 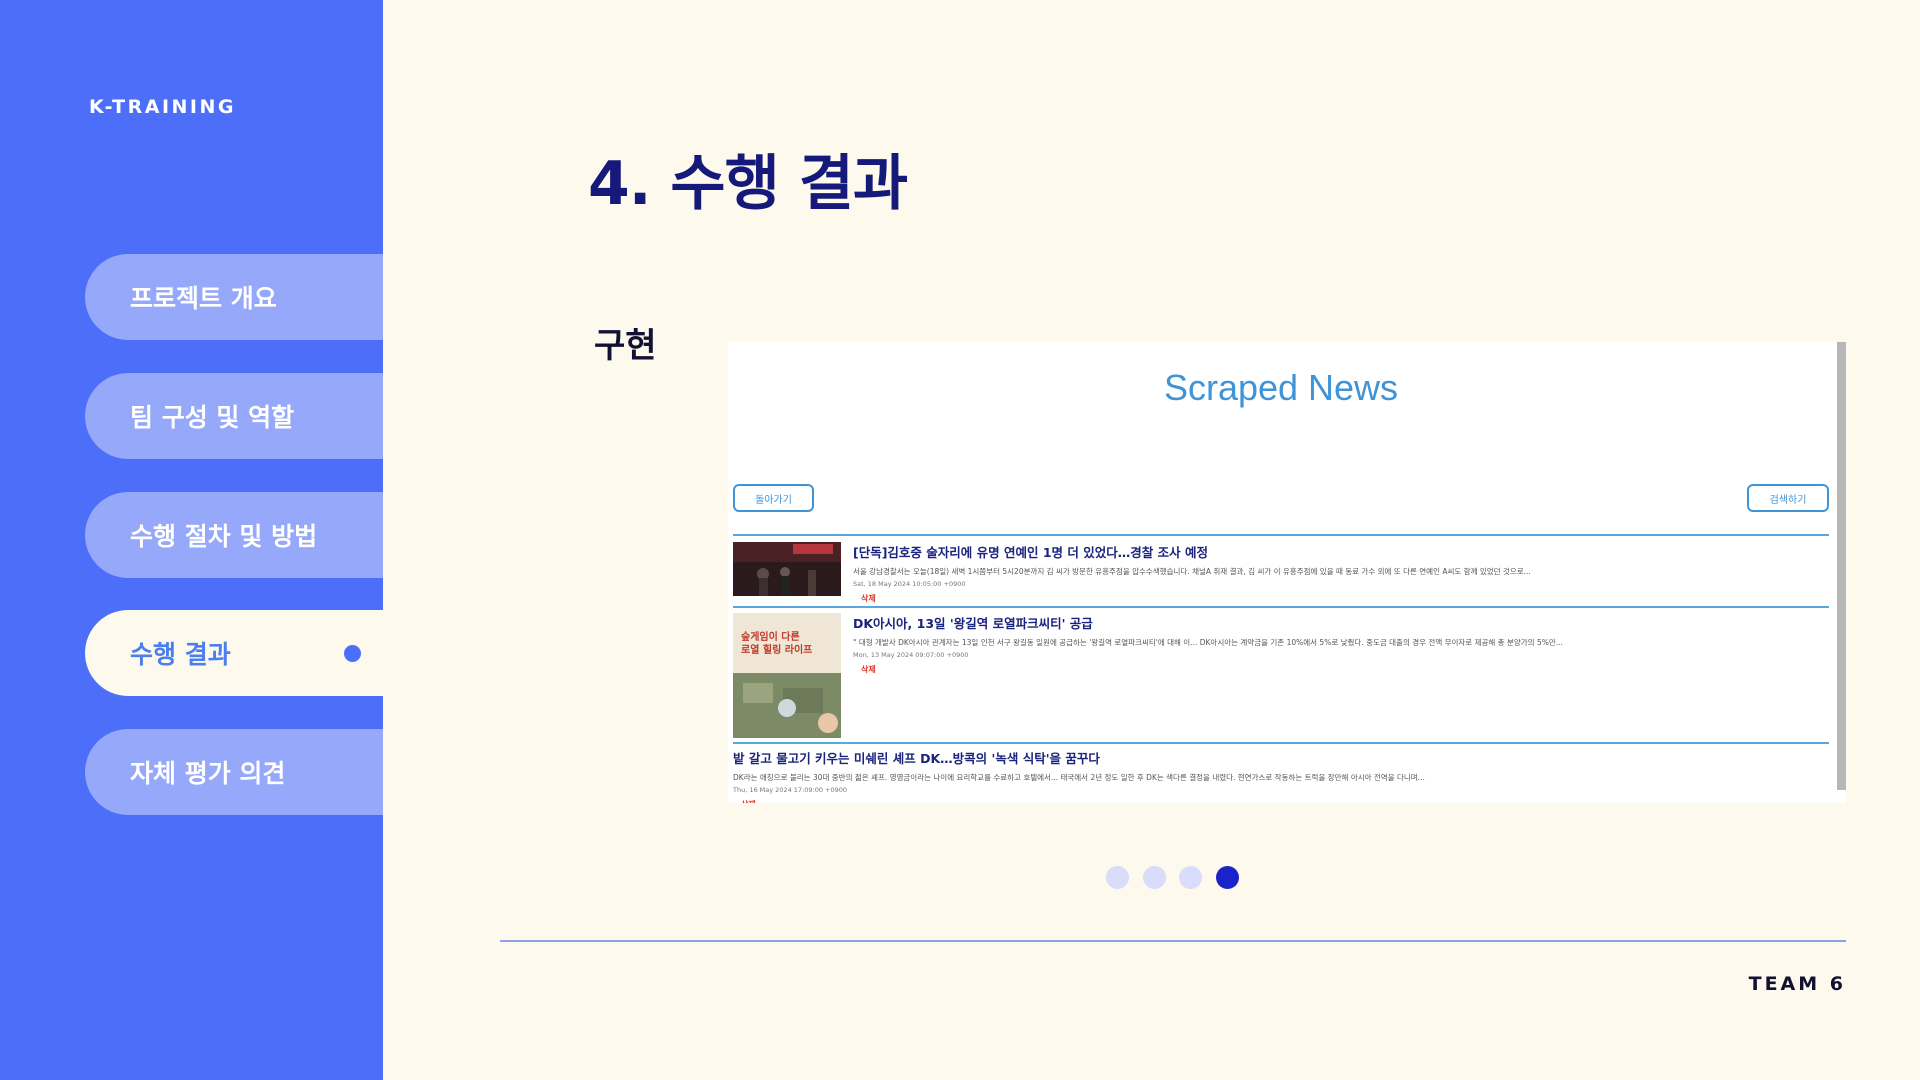 I want to click on back-button: 돌아가기, so click(x=773, y=498).